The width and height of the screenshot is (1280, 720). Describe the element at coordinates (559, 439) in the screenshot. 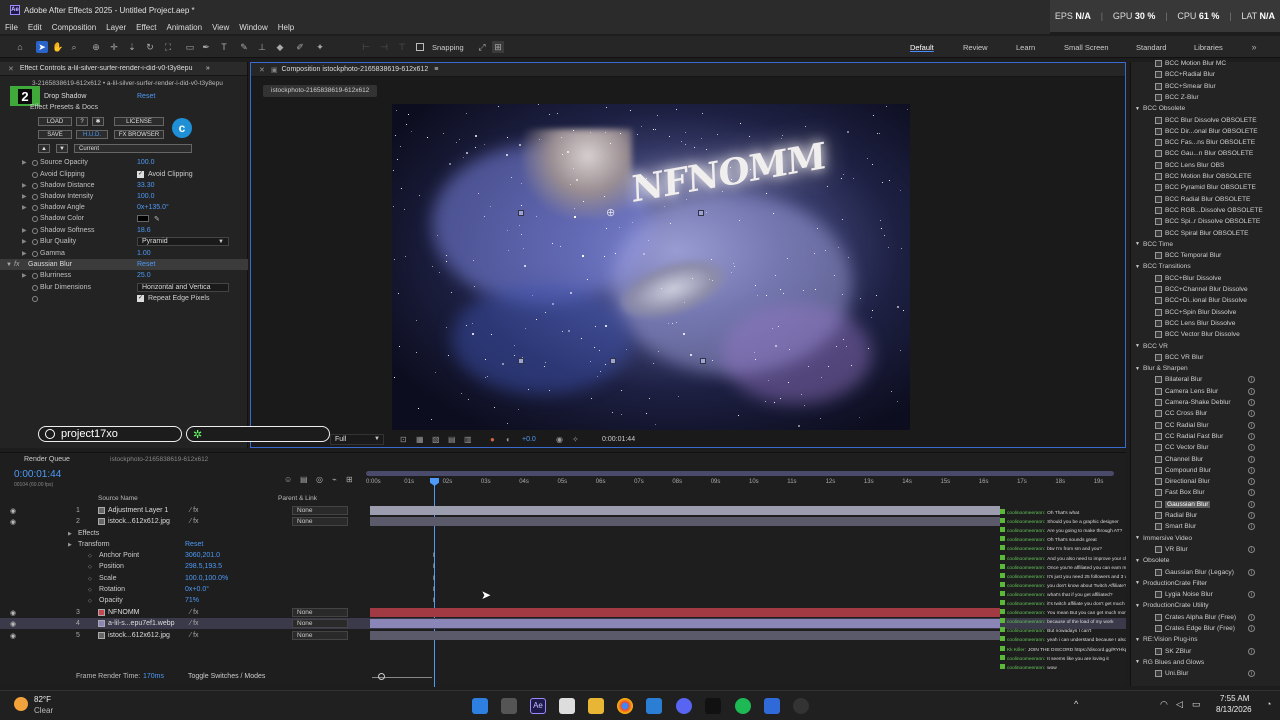

I see `snapshot-camera-icon: ◉` at that location.